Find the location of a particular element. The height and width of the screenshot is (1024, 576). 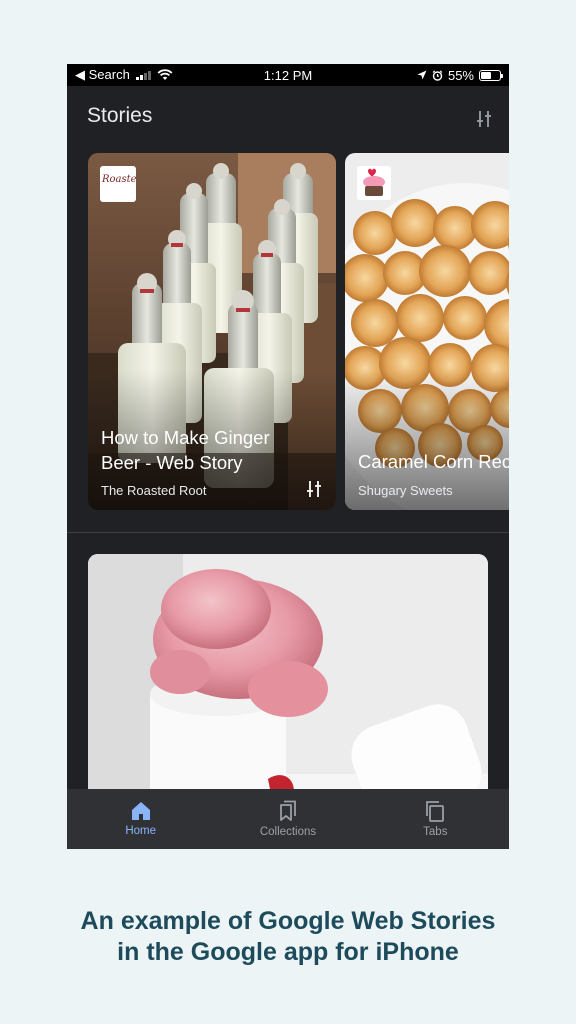

page-title: Stories is located at coordinates (120, 115).